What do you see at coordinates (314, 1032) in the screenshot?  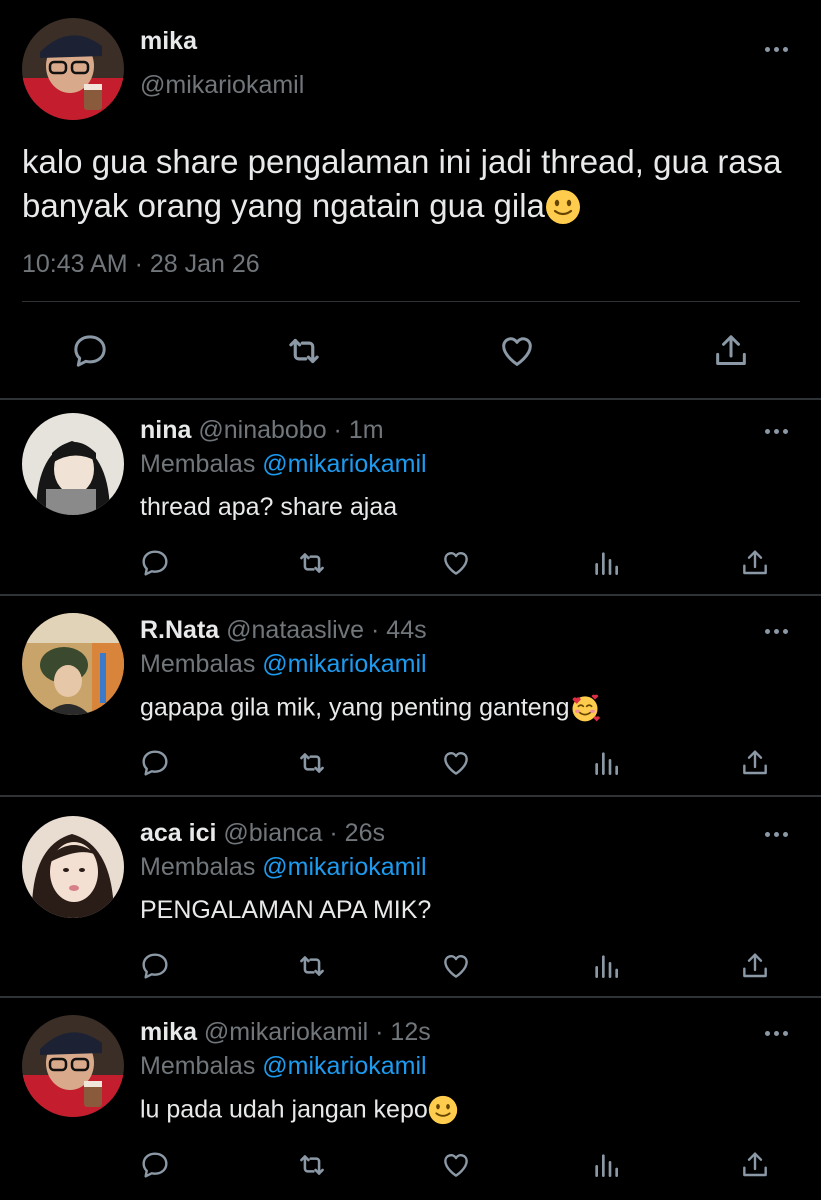 I see `reply-handle-time: @mikariokamil · 12s` at bounding box center [314, 1032].